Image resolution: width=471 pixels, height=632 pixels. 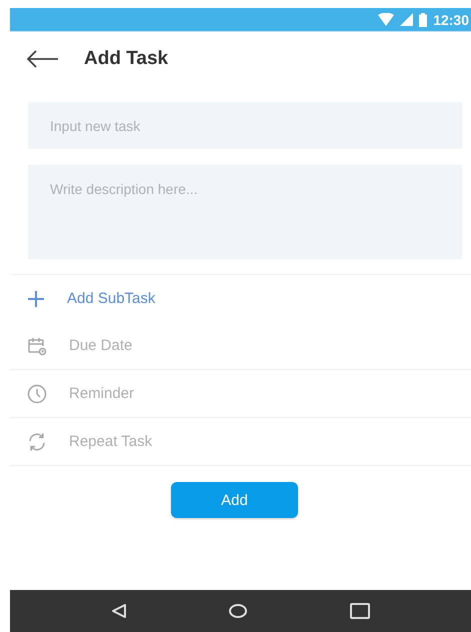 What do you see at coordinates (423, 19) in the screenshot?
I see `battery-icon` at bounding box center [423, 19].